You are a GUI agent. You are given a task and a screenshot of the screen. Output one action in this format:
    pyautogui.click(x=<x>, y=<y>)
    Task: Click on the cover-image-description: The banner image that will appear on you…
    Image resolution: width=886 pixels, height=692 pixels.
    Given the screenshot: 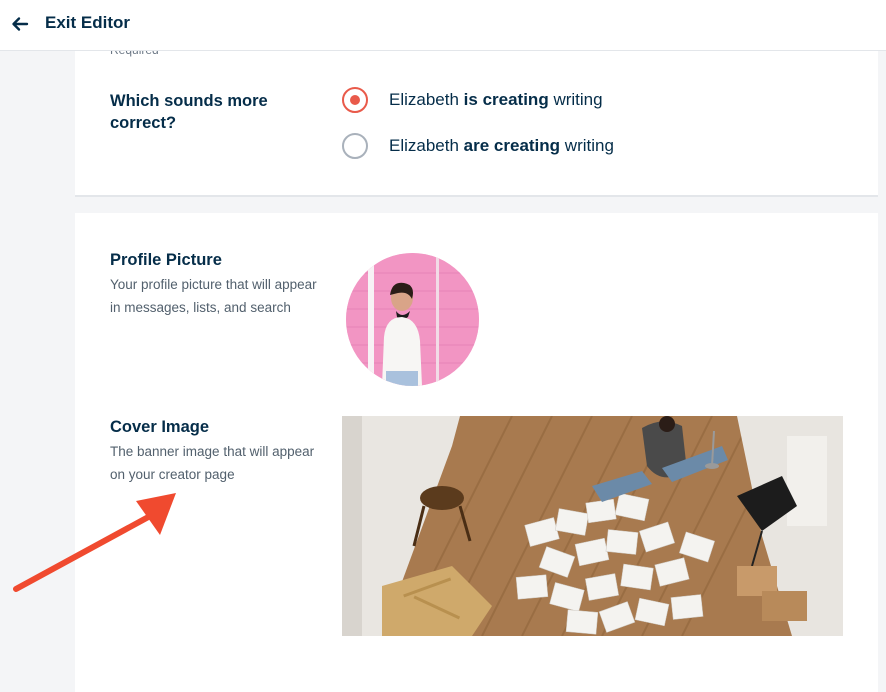 What is the action you would take?
    pyautogui.click(x=212, y=463)
    